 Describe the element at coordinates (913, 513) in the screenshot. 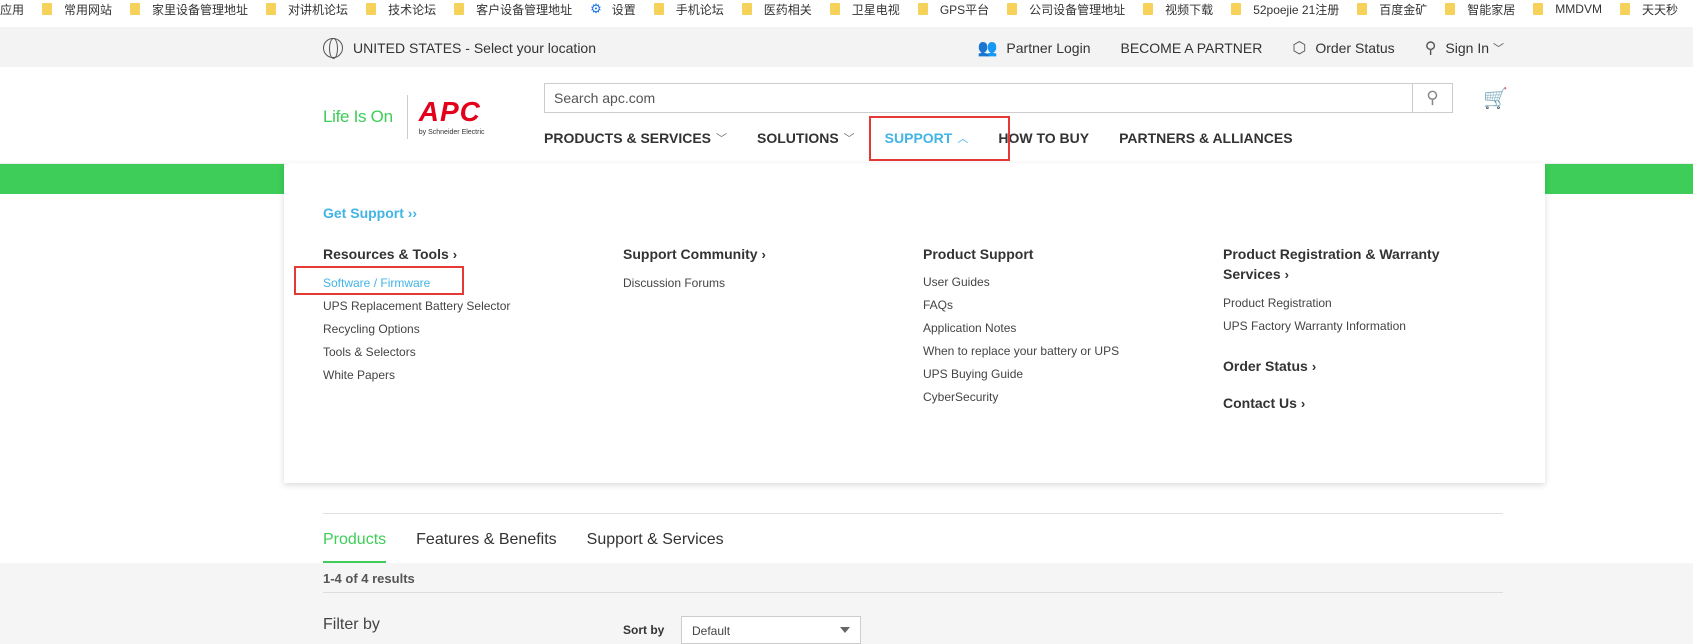

I see `tabs-divider` at that location.